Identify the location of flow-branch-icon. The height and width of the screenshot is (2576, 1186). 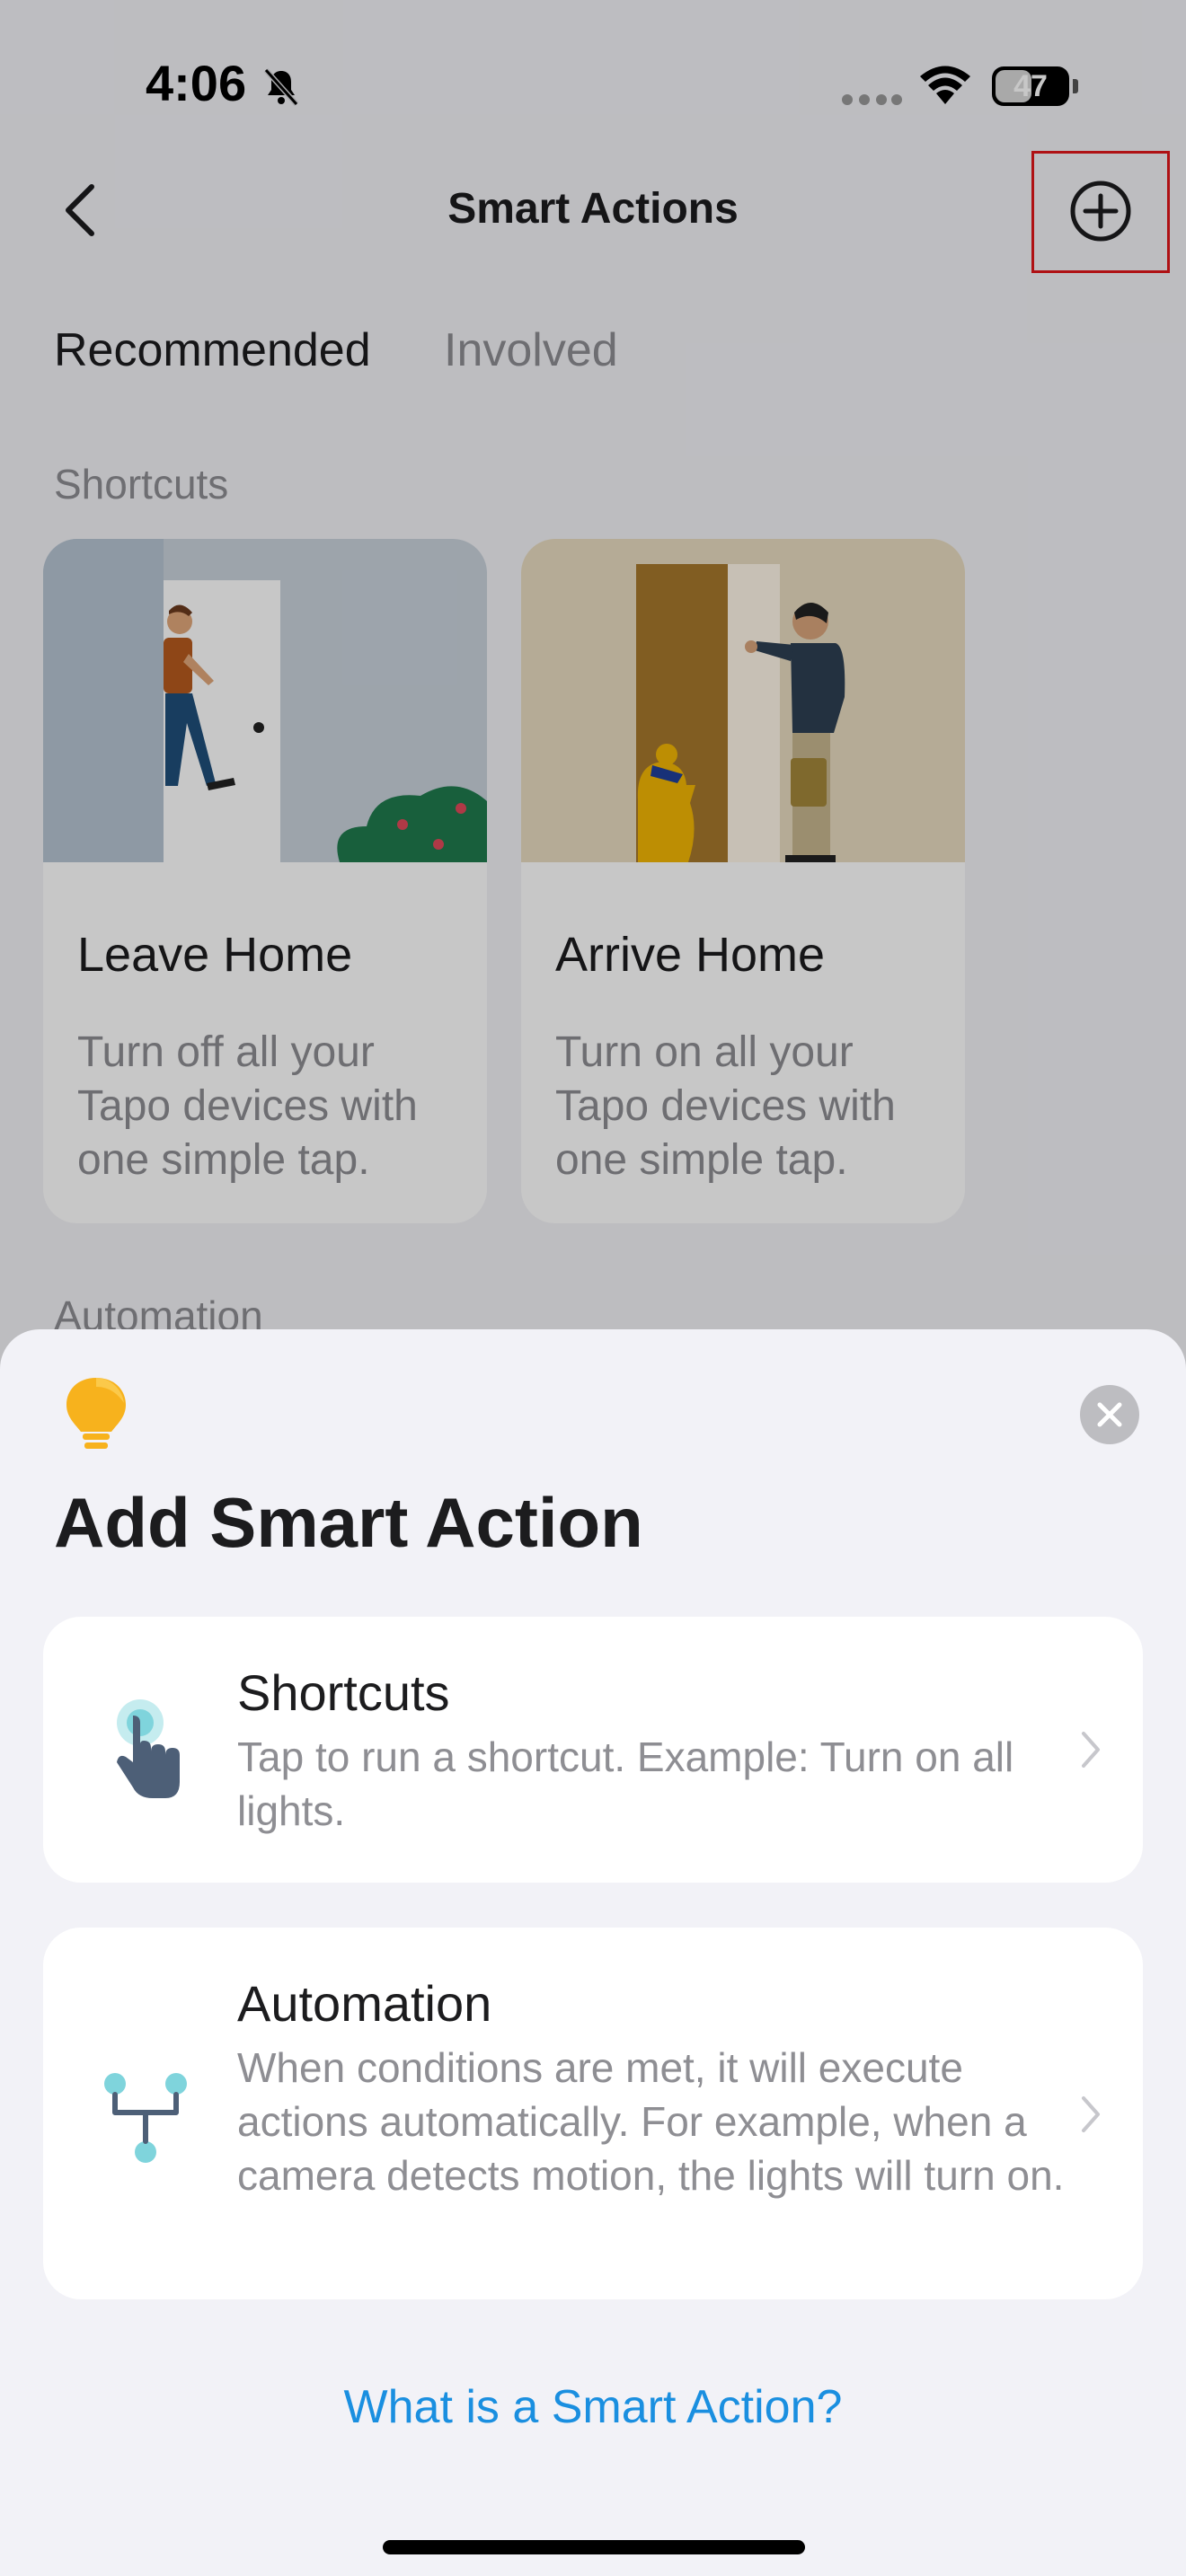
(145, 2118).